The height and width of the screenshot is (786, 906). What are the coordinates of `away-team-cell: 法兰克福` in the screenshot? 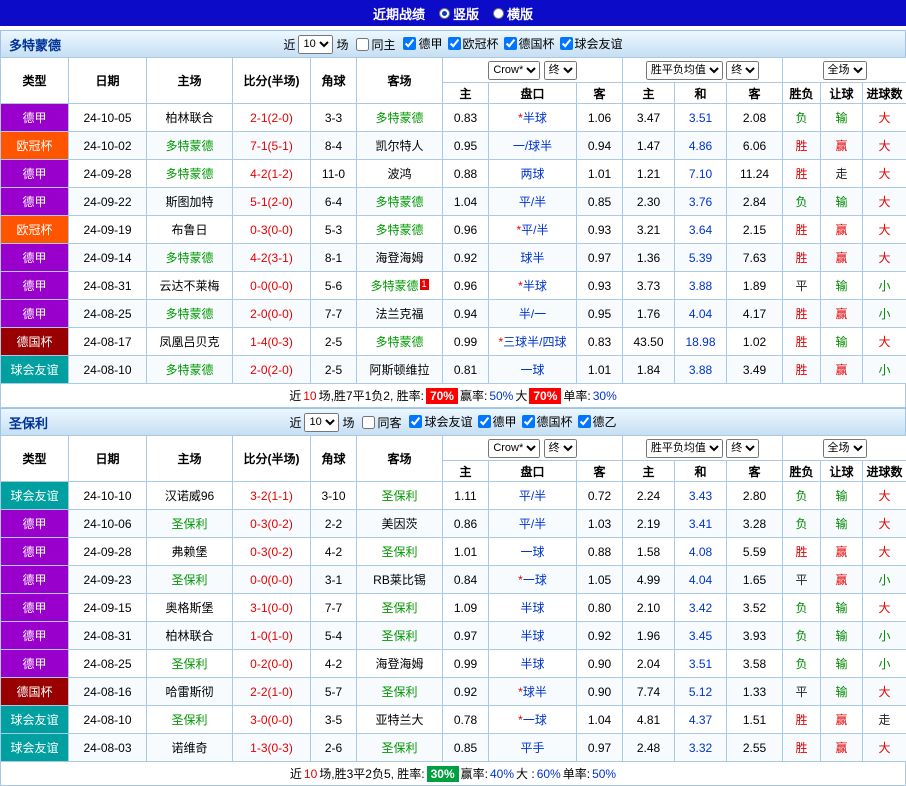 It's located at (400, 314).